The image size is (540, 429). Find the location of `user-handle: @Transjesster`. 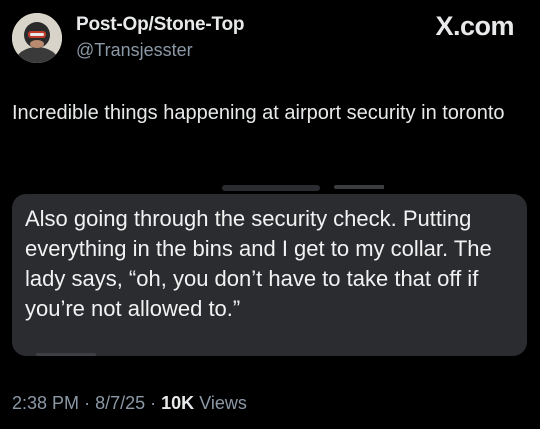

user-handle: @Transjesster is located at coordinates (134, 50).